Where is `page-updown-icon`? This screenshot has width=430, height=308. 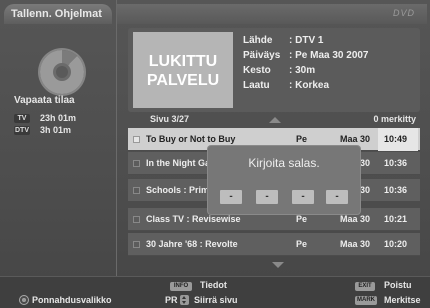 page-updown-icon is located at coordinates (184, 300).